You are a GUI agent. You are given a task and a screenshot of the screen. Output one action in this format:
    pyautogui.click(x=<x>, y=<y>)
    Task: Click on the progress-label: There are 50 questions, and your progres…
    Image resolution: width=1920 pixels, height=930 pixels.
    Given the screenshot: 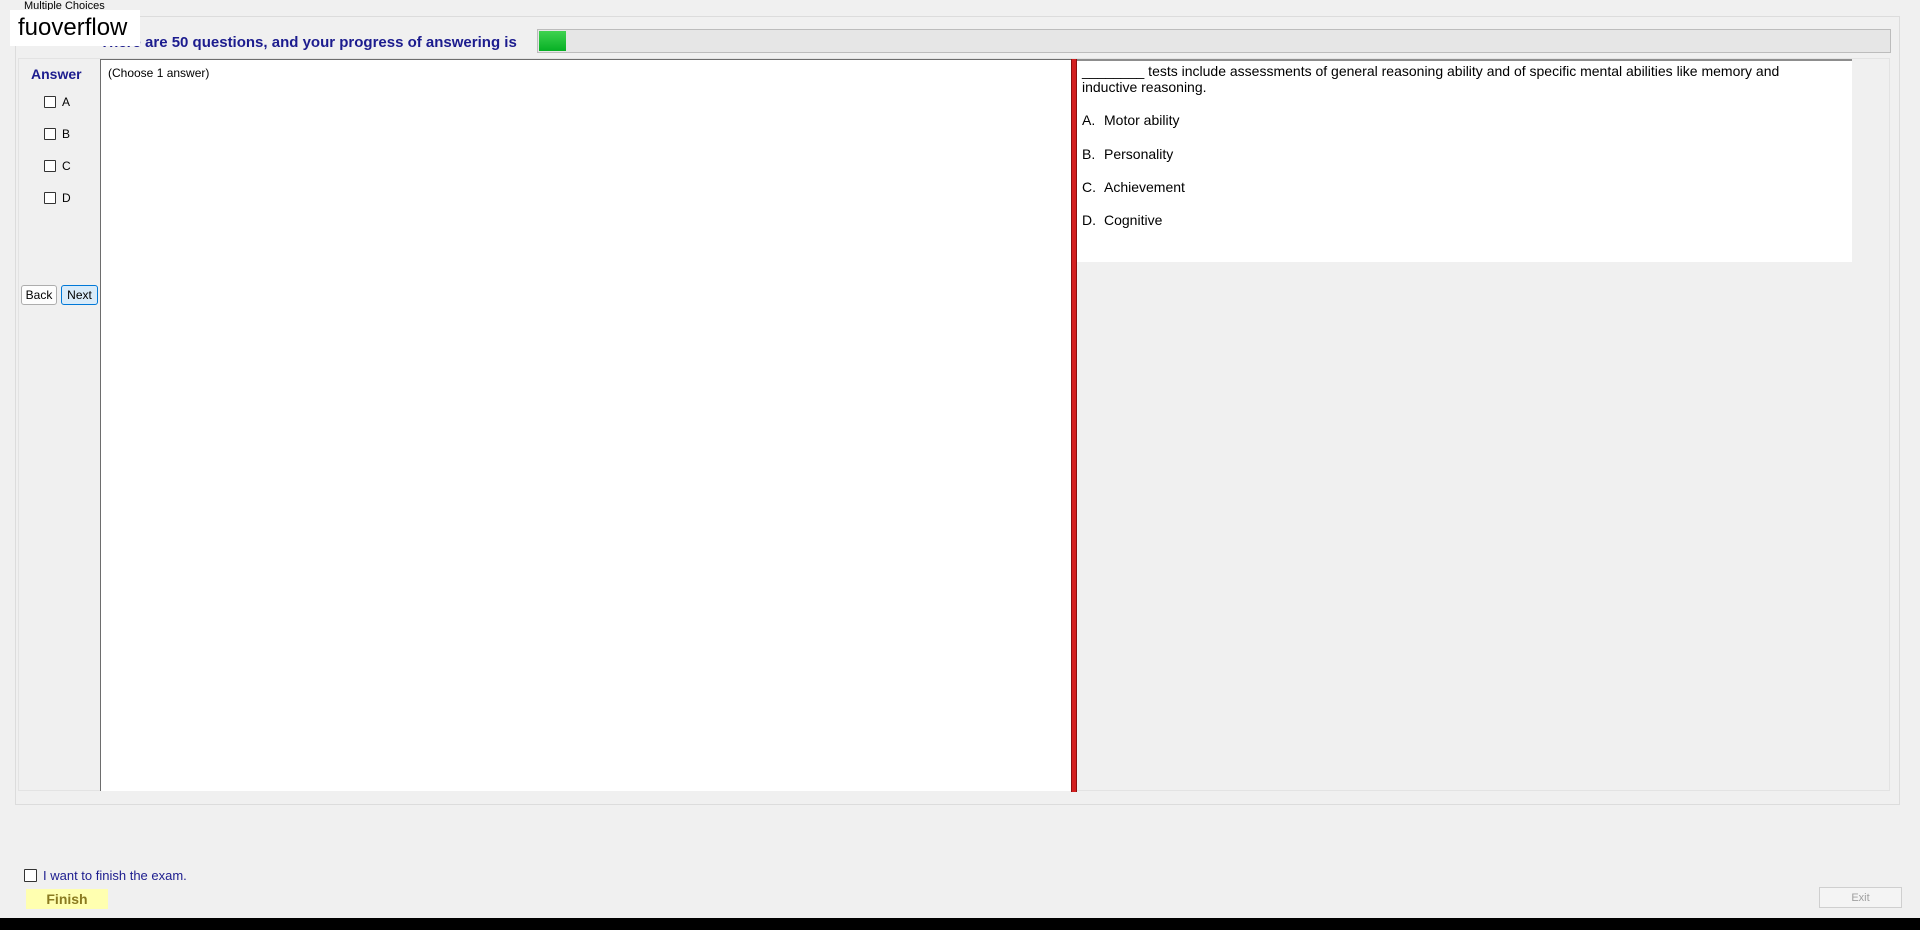 What is the action you would take?
    pyautogui.click(x=308, y=42)
    